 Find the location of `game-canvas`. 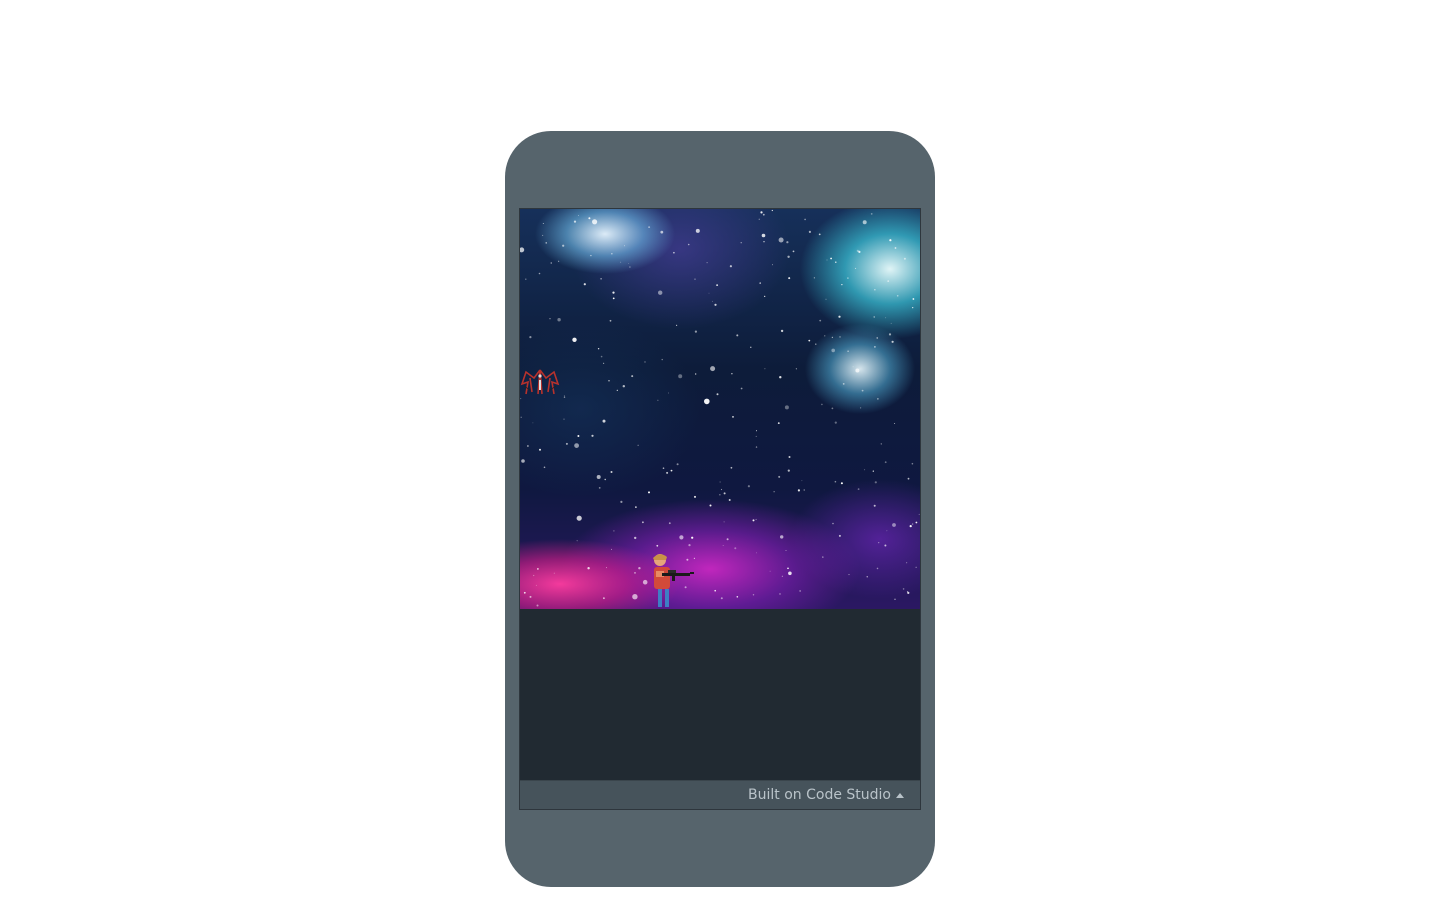

game-canvas is located at coordinates (720, 409).